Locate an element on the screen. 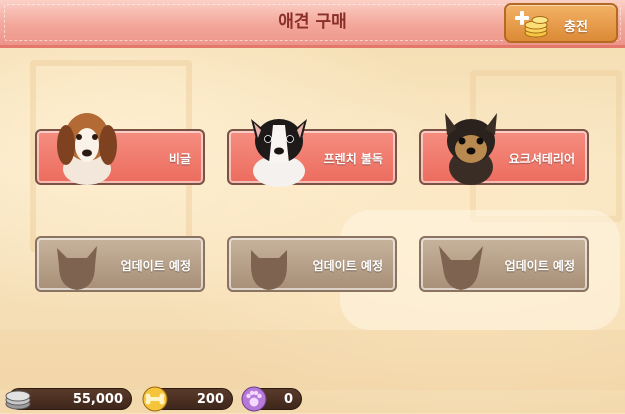 The image size is (625, 414). charge-label: 충전 is located at coordinates (576, 27).